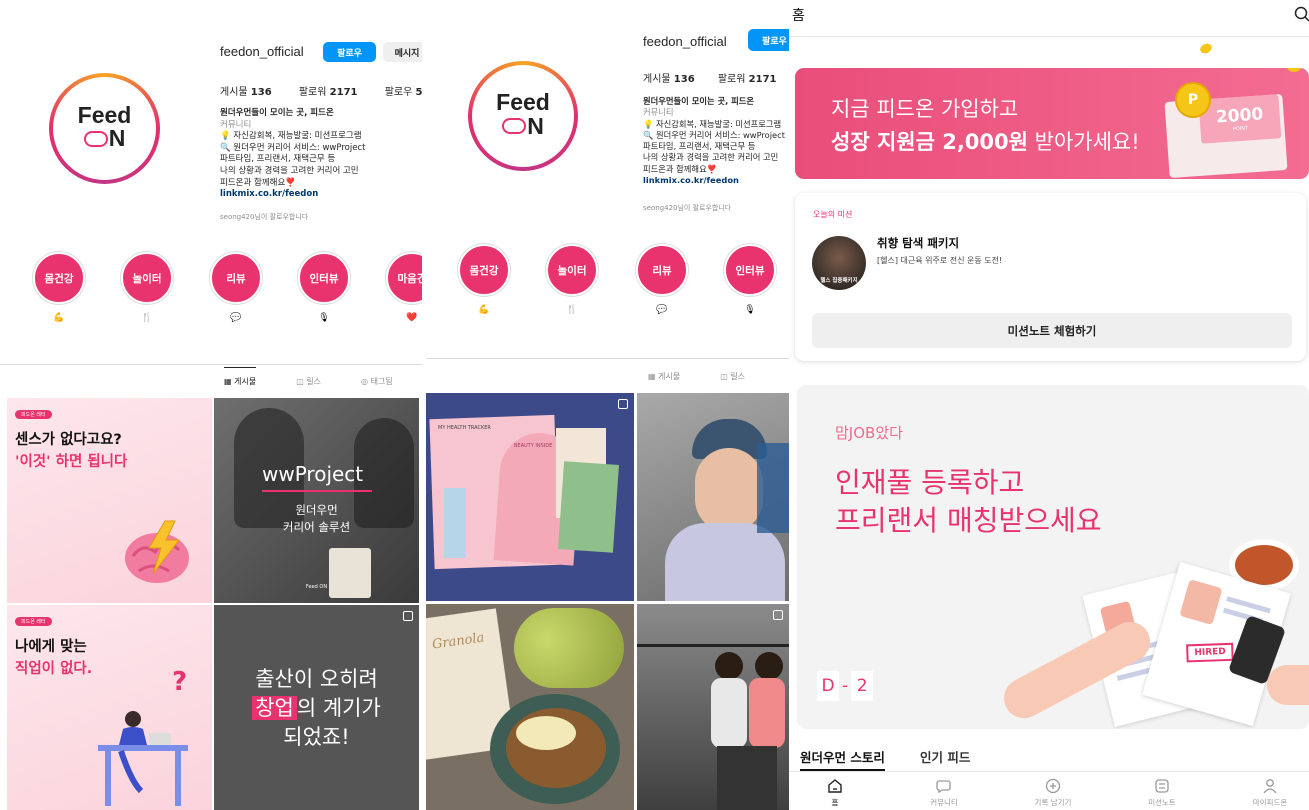  Describe the element at coordinates (713, 497) in the screenshot. I see `post-tile-selfie` at that location.